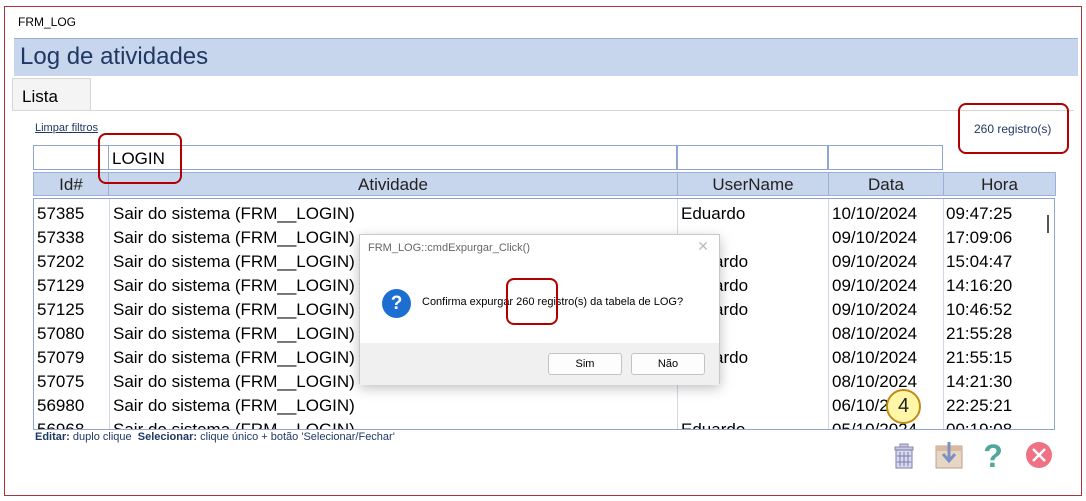  Describe the element at coordinates (668, 364) in the screenshot. I see `no-button: Não` at that location.